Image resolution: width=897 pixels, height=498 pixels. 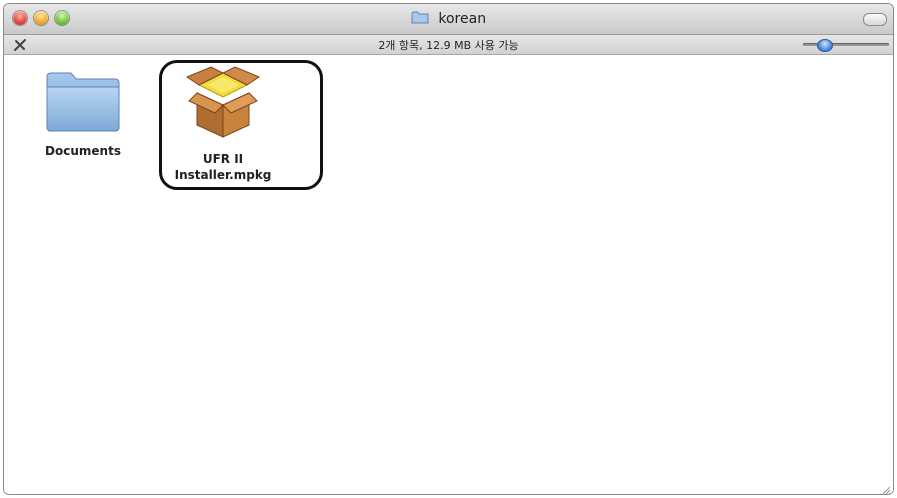 What do you see at coordinates (83, 151) in the screenshot?
I see `file-item-label: Documents` at bounding box center [83, 151].